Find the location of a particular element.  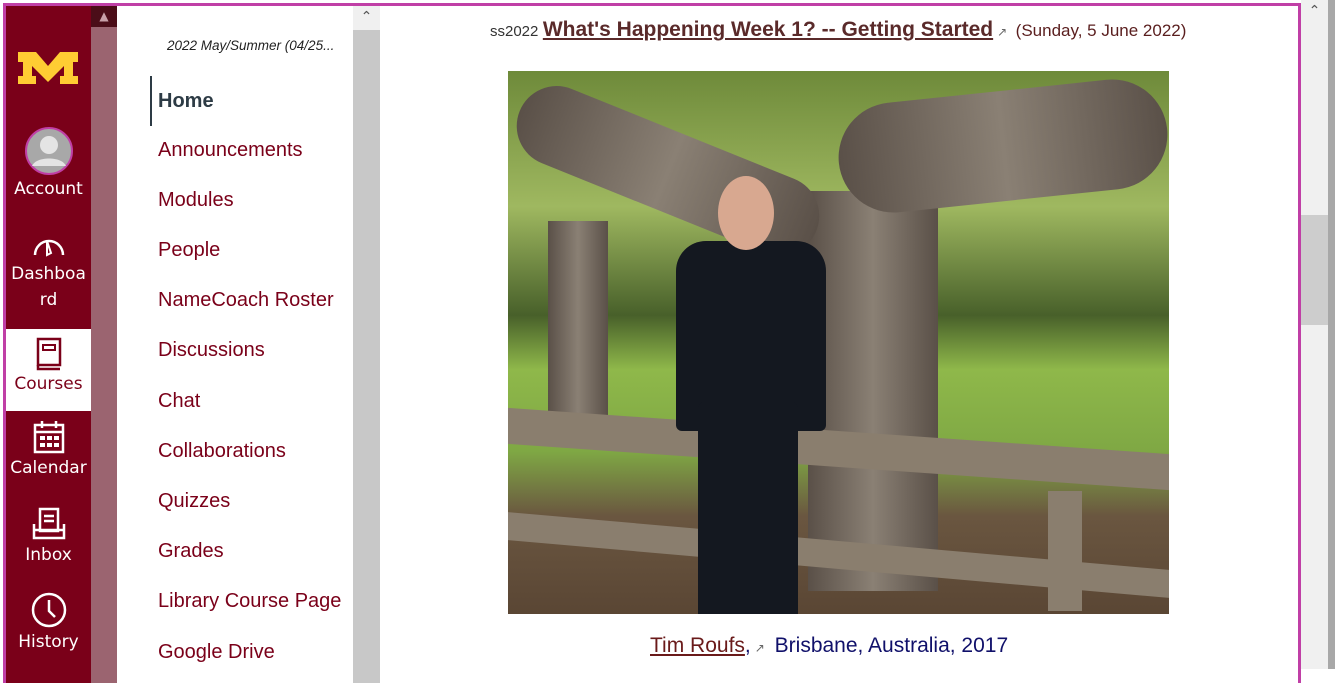

caption-link: Tim Roufs is located at coordinates (697, 645).